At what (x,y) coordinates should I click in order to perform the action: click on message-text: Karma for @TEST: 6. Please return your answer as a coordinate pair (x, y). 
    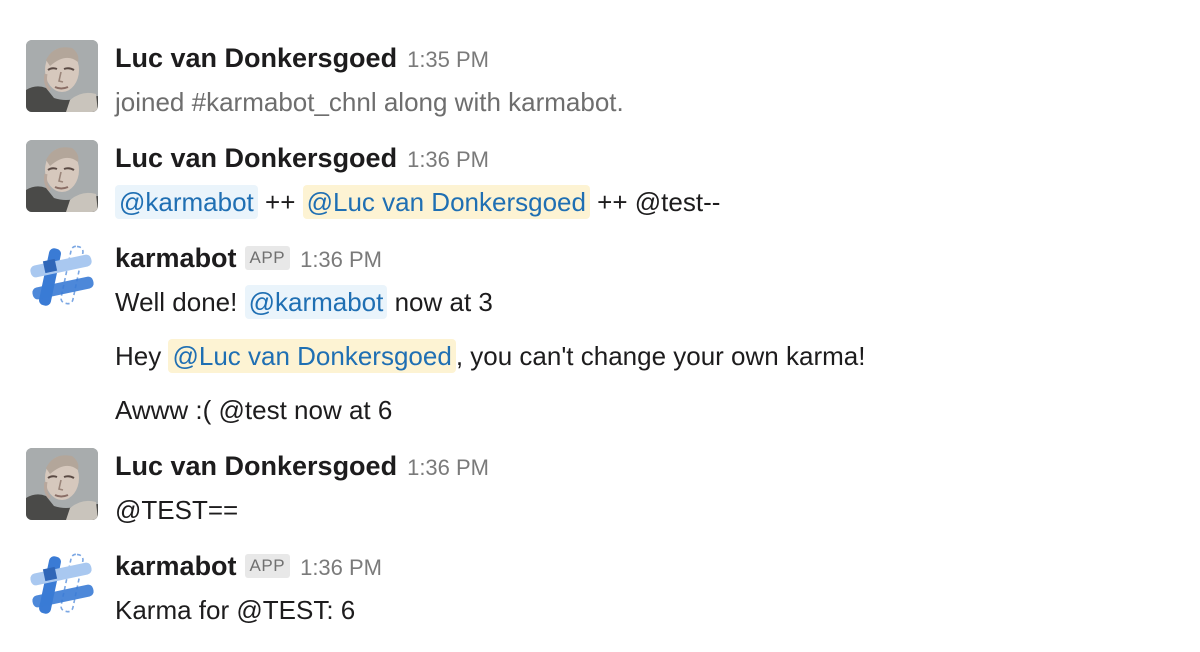
    Looking at the image, I should click on (235, 610).